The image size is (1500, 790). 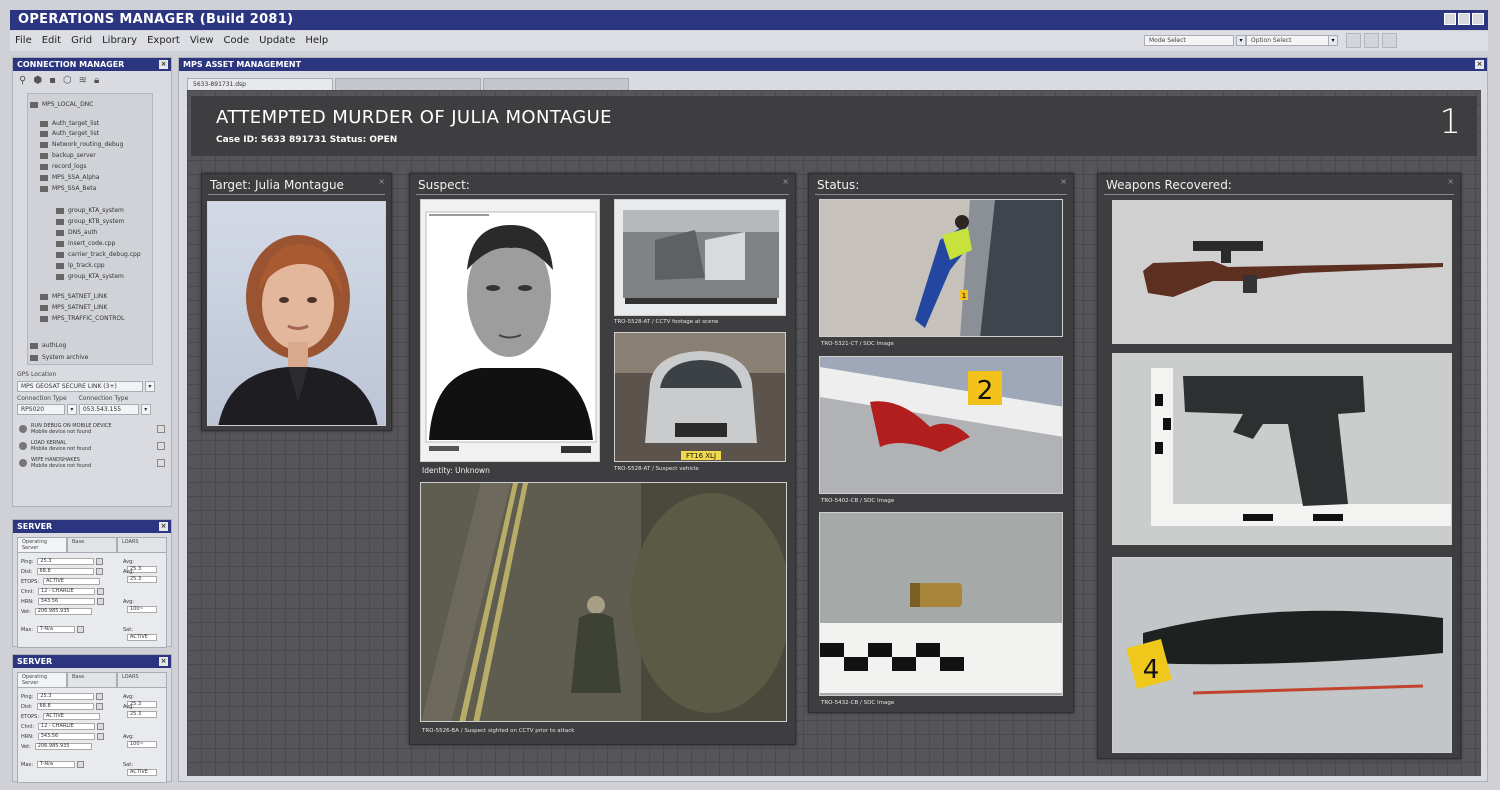 What do you see at coordinates (414, 117) in the screenshot?
I see `case-title: ATTEMPTED MURDER OF JULIA MONTAGUE` at bounding box center [414, 117].